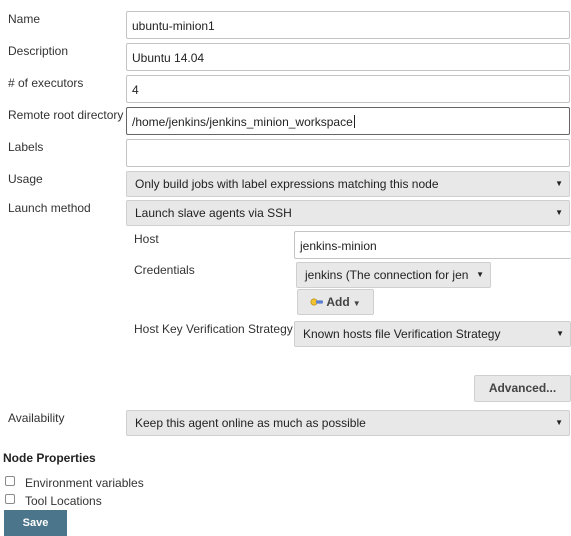 This screenshot has width=571, height=536. Describe the element at coordinates (25, 179) in the screenshot. I see `usage-label: Usage` at that location.